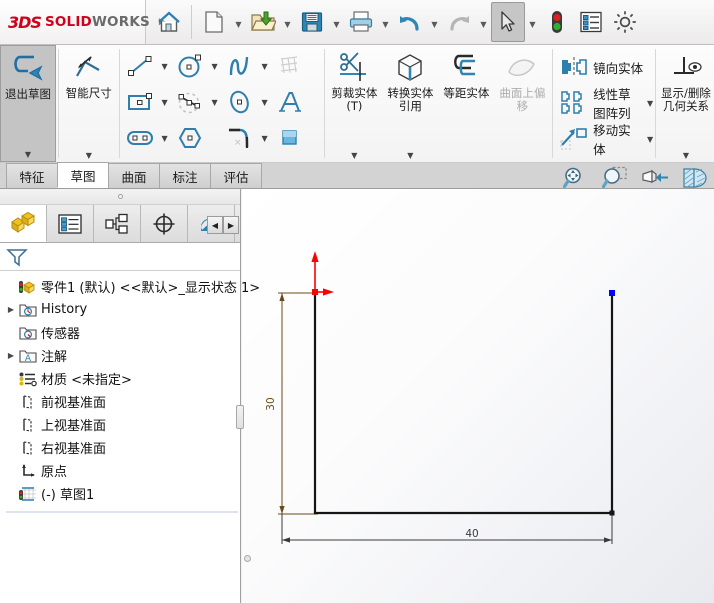  Describe the element at coordinates (410, 99) in the screenshot. I see `convert-entities-label: 转换实体引用` at that location.